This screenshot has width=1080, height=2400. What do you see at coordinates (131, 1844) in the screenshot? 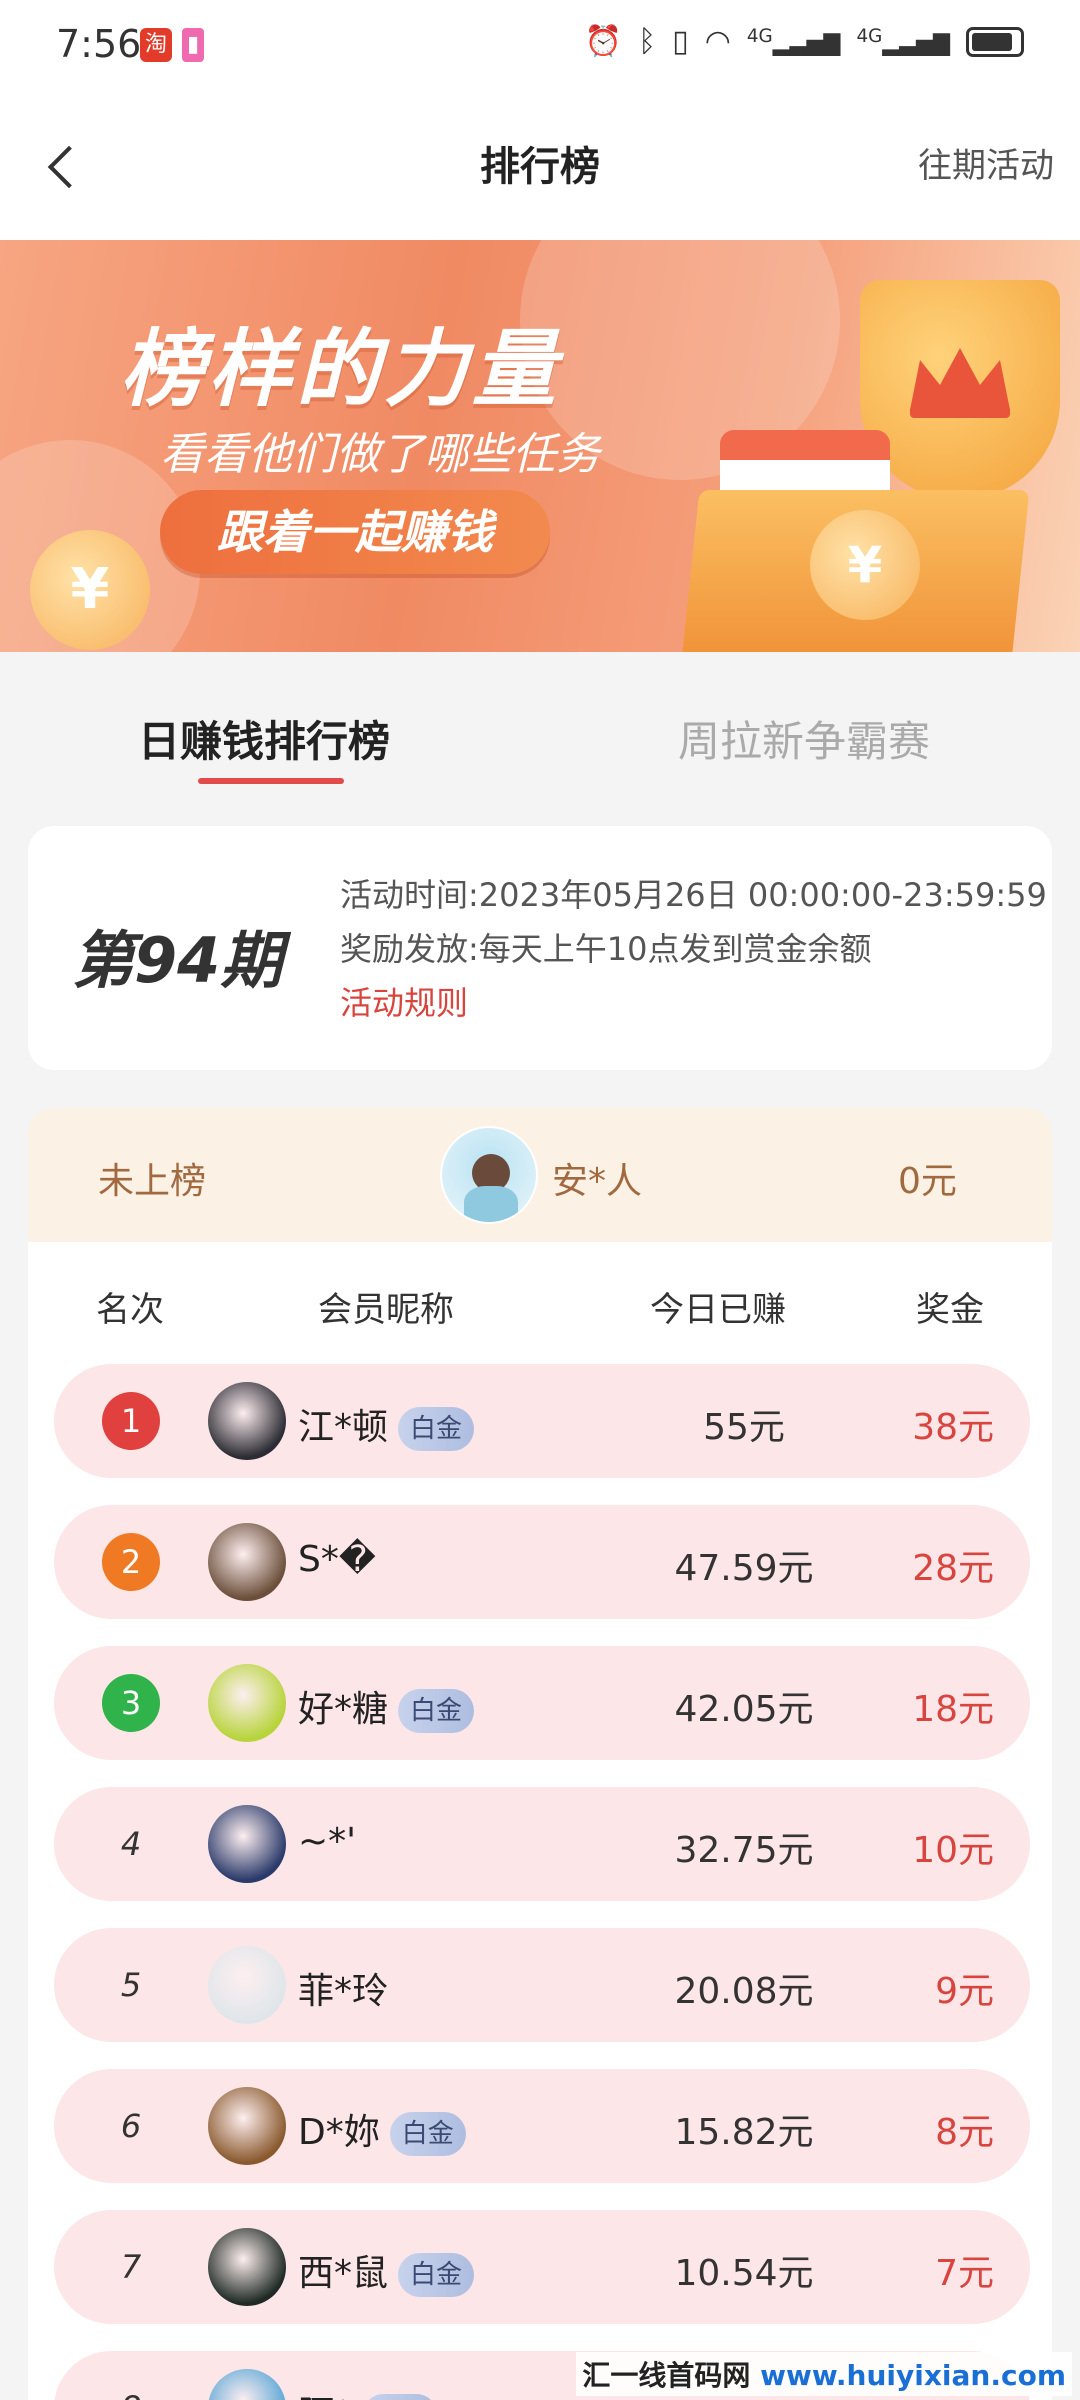
I see `rank-number: 4` at bounding box center [131, 1844].